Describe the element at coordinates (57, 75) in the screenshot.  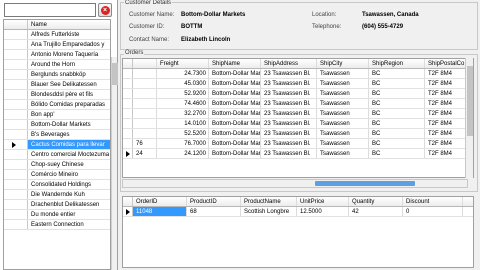
I see `list-item: Berglunds snabbköp` at that location.